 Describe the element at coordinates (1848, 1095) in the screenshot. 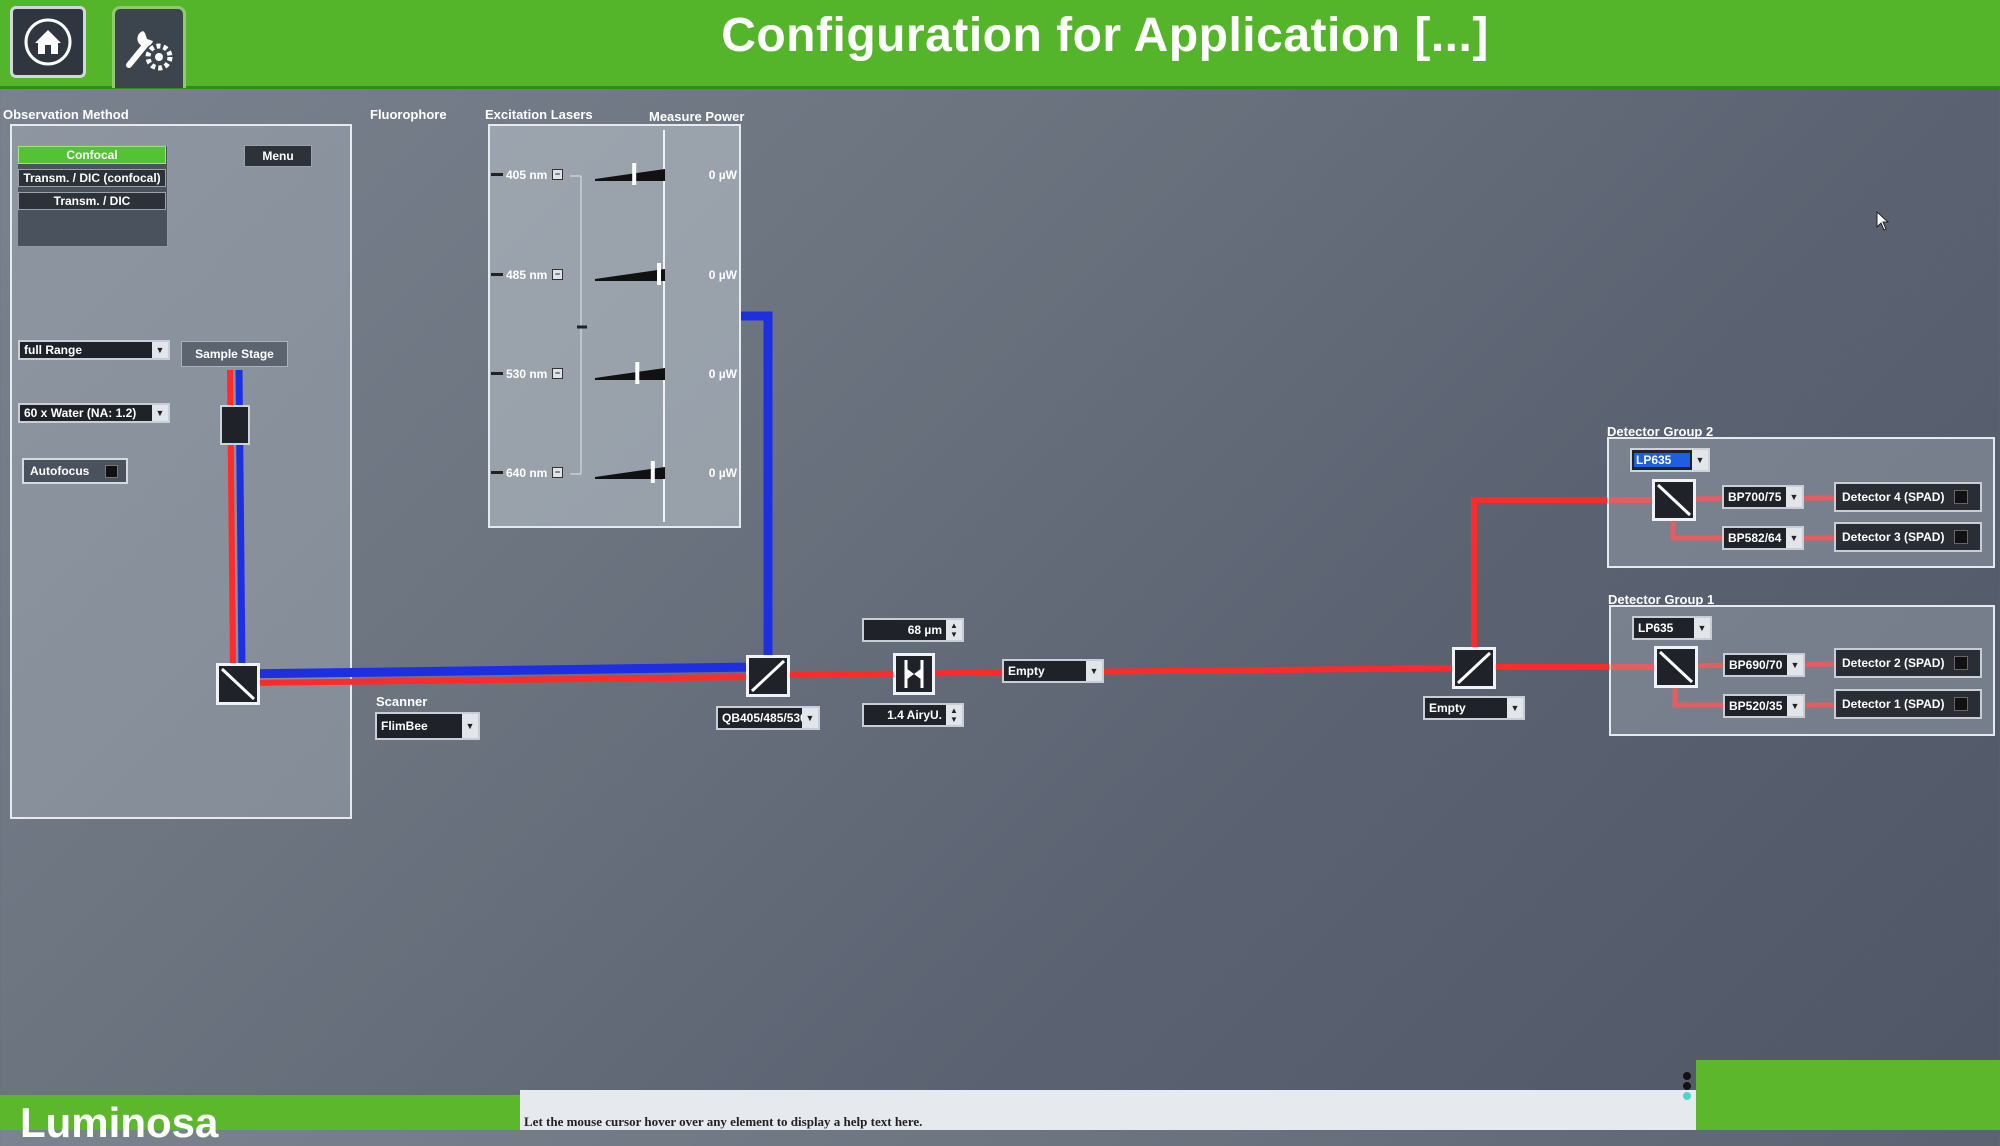

I see `footer-green-right` at that location.